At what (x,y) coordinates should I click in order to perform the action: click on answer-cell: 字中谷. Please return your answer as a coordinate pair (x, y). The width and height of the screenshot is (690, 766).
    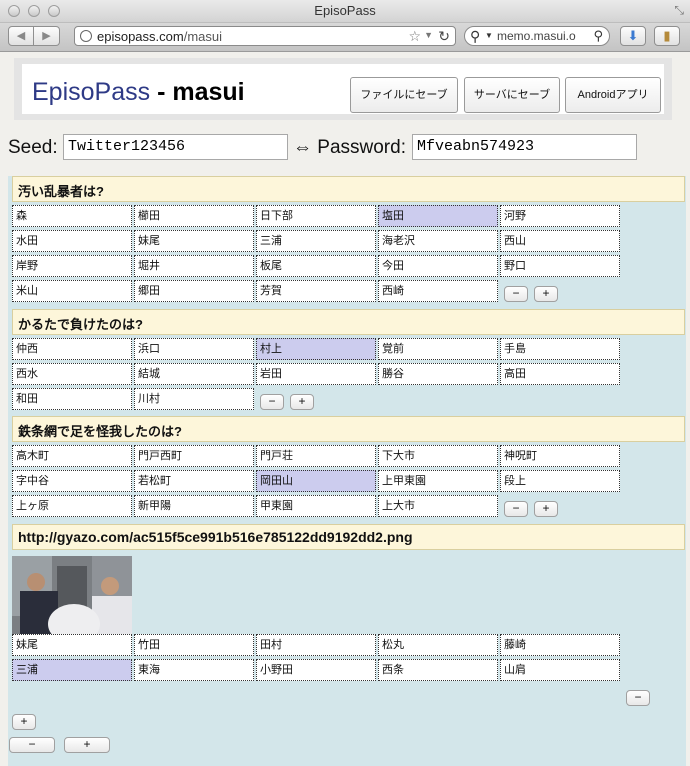
    Looking at the image, I should click on (72, 481).